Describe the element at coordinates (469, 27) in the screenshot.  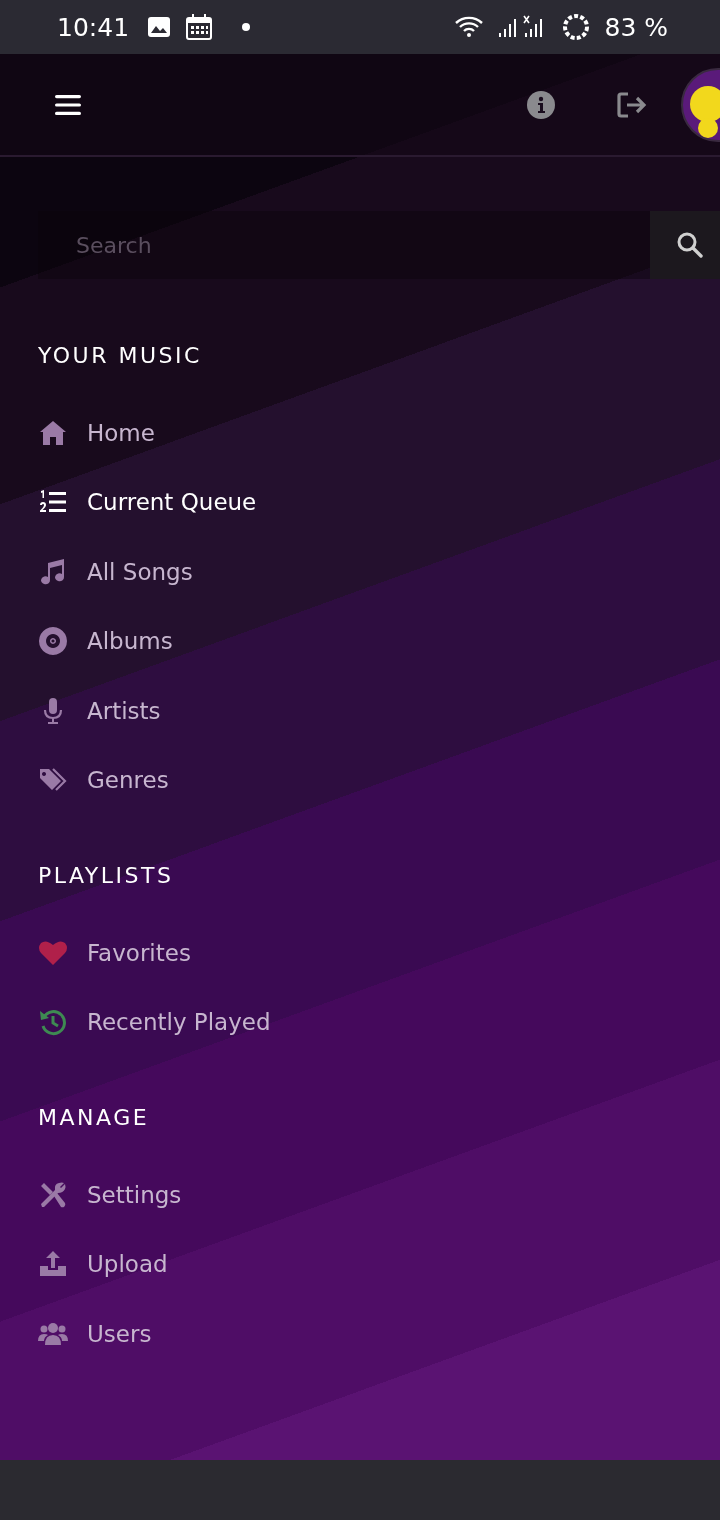
I see `wifi-icon` at that location.